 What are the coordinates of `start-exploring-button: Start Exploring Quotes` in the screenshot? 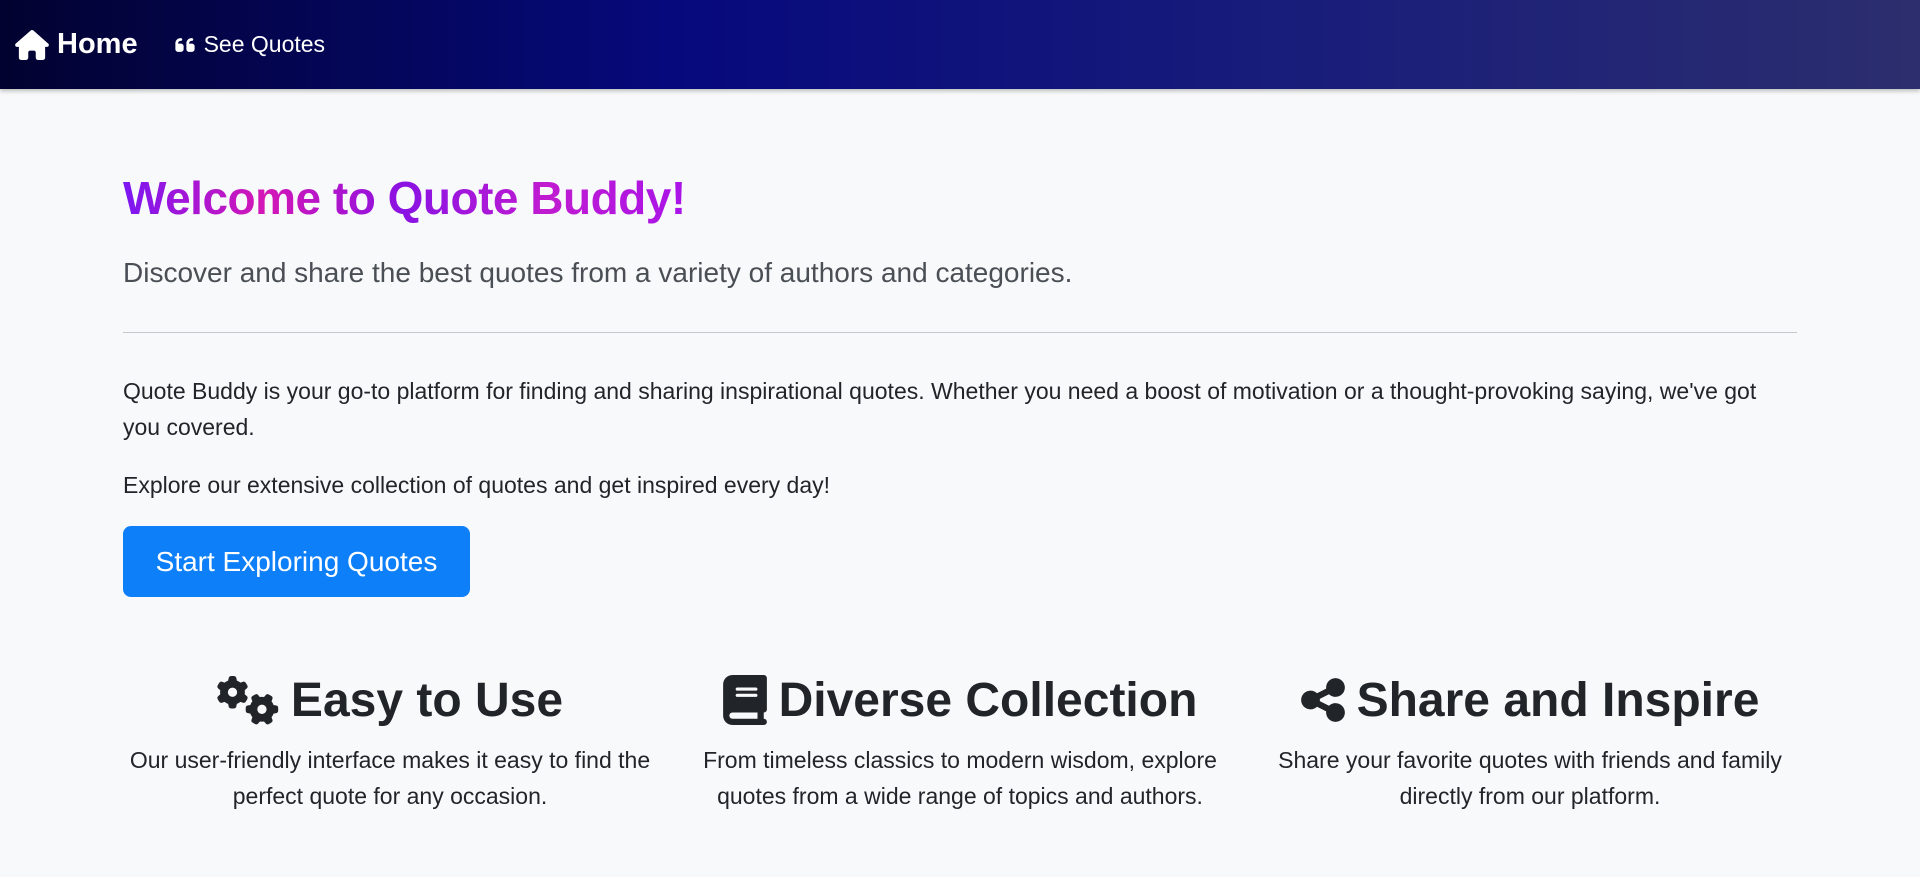 It's located at (296, 561).